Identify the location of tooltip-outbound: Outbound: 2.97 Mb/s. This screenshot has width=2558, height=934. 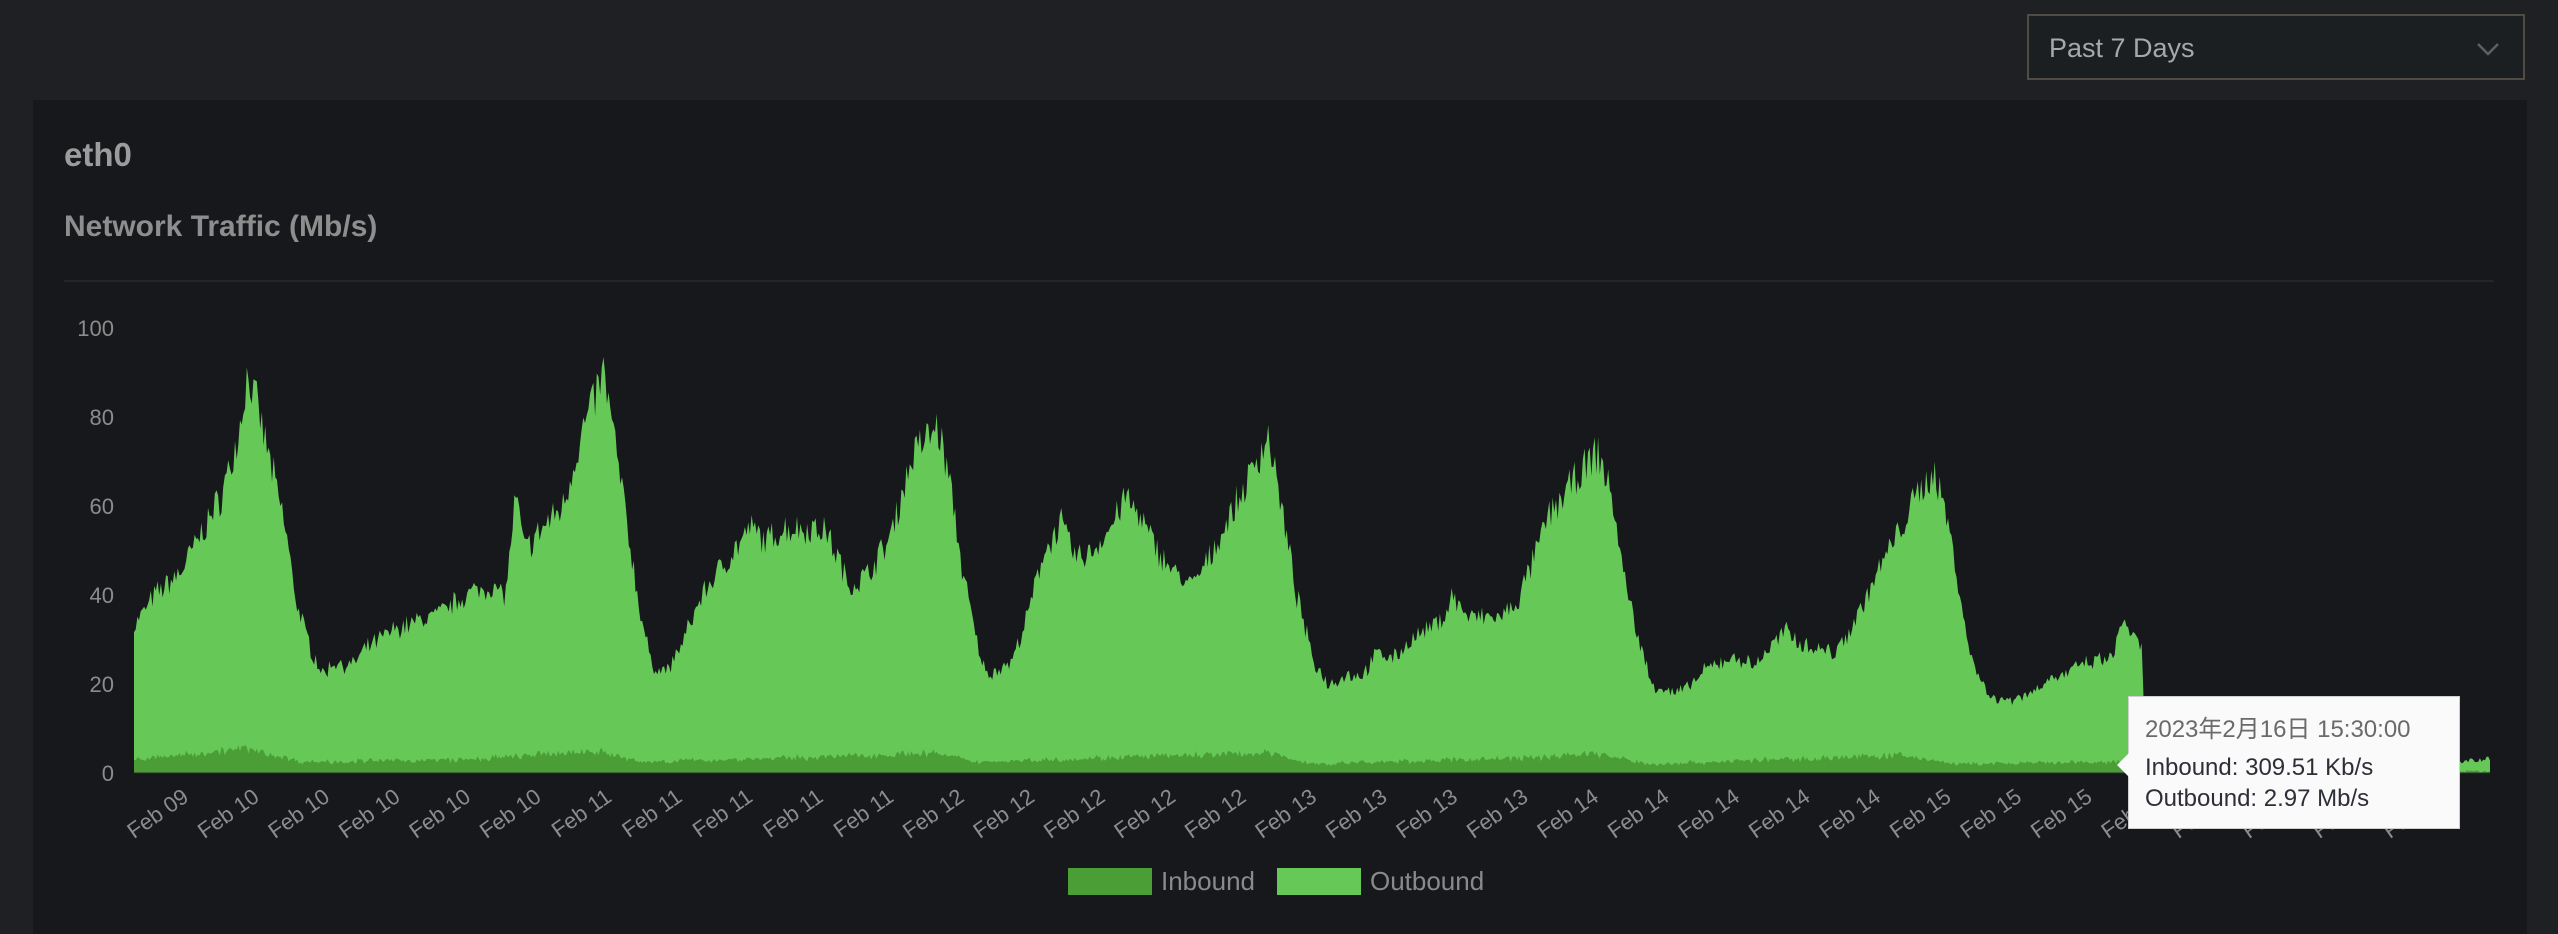
(2257, 798).